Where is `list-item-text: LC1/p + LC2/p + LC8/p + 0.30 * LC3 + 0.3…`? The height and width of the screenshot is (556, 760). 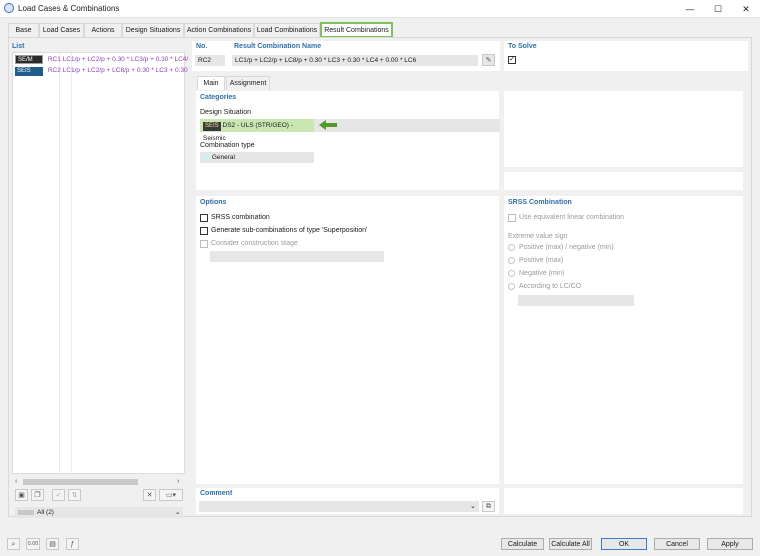
list-item-text: LC1/p + LC2/p + LC8/p + 0.30 * LC3 + 0.3… is located at coordinates (125, 70).